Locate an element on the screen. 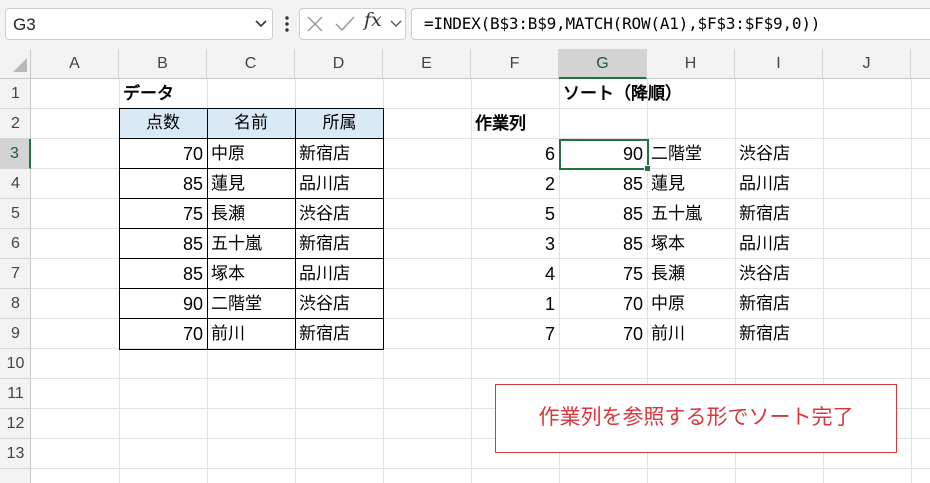 This screenshot has width=930, height=483. sorted-name-cell: 塚本 is located at coordinates (691, 244).